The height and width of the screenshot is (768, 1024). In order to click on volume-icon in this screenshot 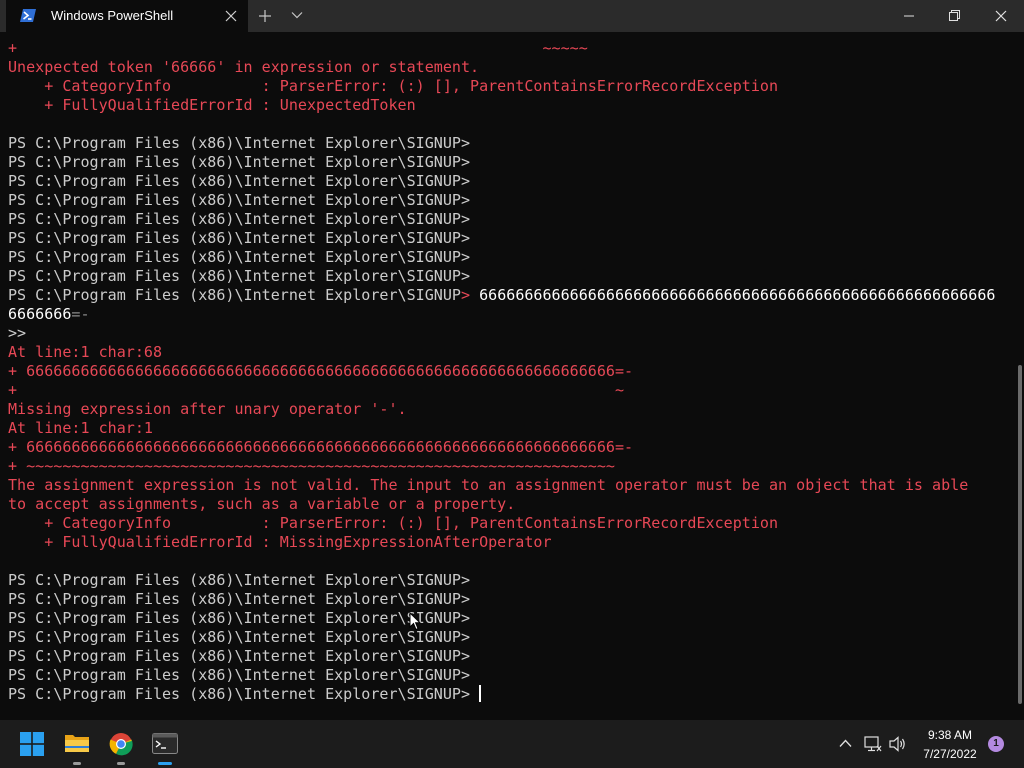, I will do `click(898, 744)`.